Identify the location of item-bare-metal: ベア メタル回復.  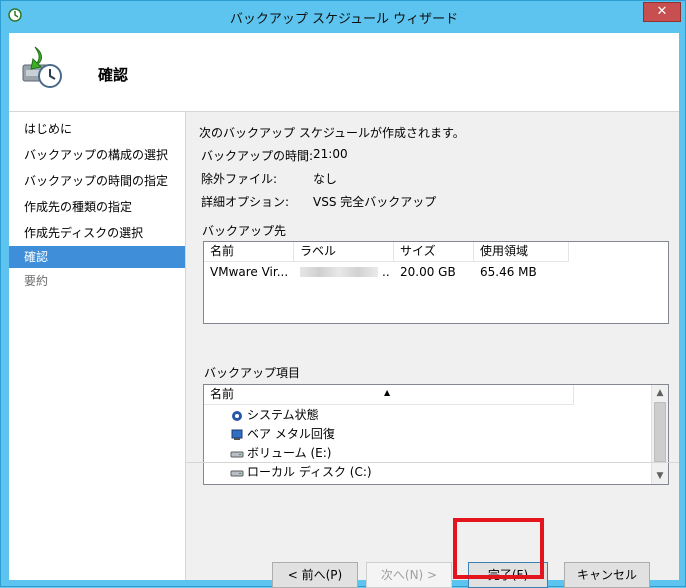
(282, 434).